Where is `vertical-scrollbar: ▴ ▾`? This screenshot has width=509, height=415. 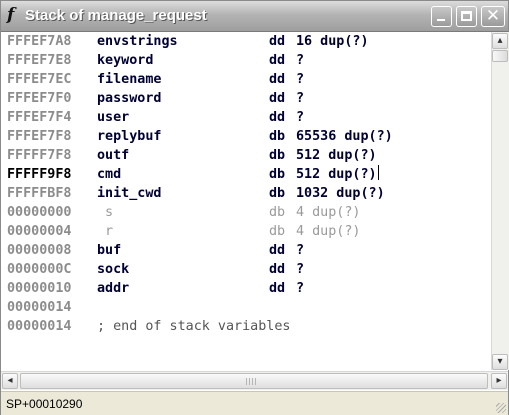
vertical-scrollbar: ▴ ▾ is located at coordinates (500, 201).